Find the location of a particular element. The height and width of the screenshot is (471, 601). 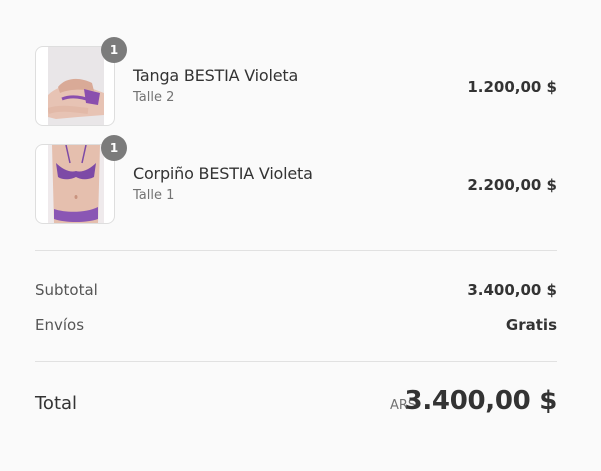

product-price: 2.200,00 $ is located at coordinates (512, 185).